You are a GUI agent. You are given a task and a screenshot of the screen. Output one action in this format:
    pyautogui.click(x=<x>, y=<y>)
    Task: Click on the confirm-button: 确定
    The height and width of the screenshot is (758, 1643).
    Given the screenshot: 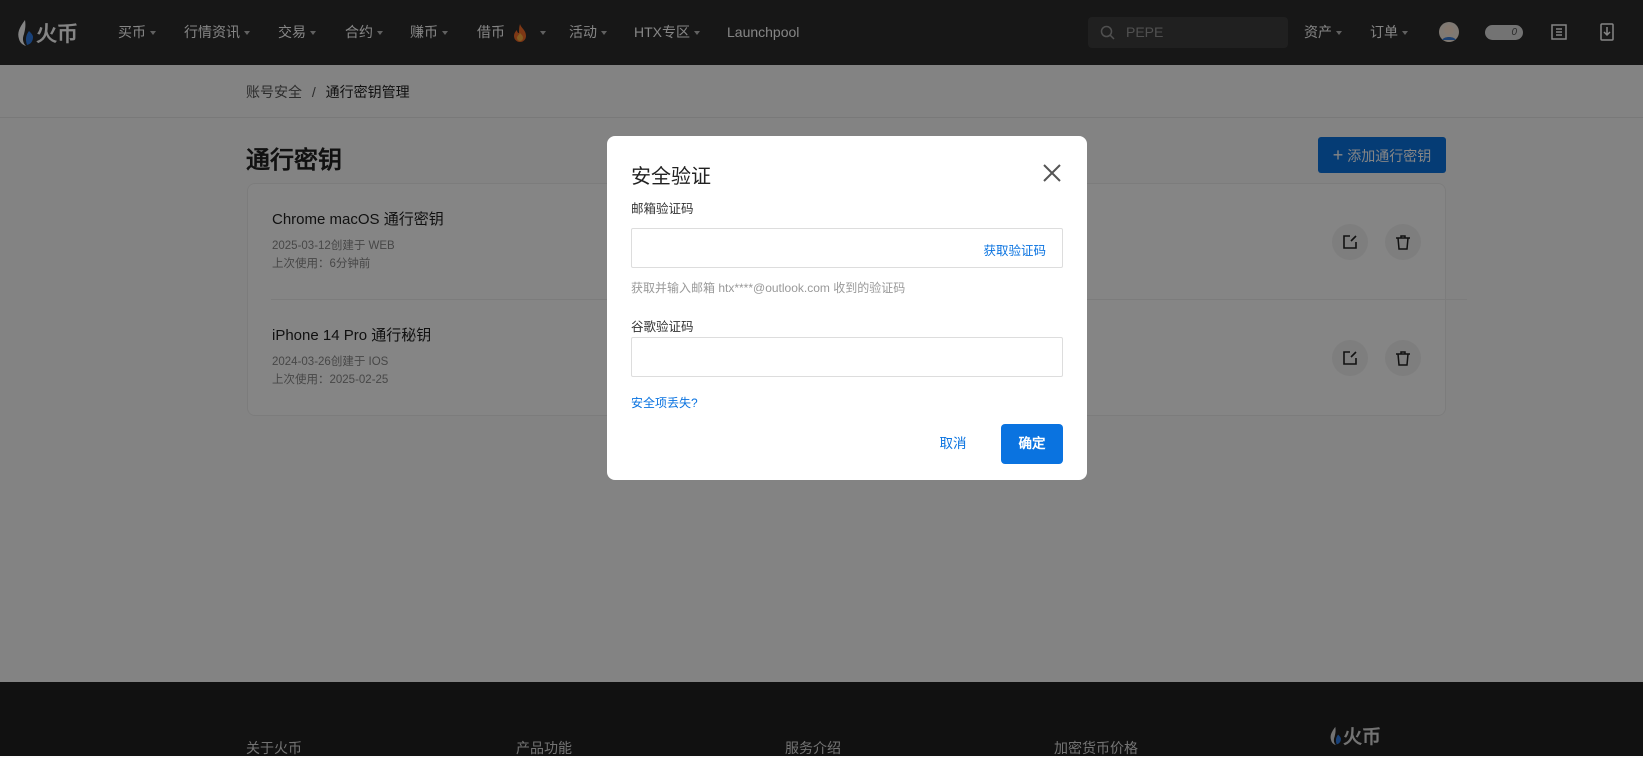 What is the action you would take?
    pyautogui.click(x=1032, y=444)
    